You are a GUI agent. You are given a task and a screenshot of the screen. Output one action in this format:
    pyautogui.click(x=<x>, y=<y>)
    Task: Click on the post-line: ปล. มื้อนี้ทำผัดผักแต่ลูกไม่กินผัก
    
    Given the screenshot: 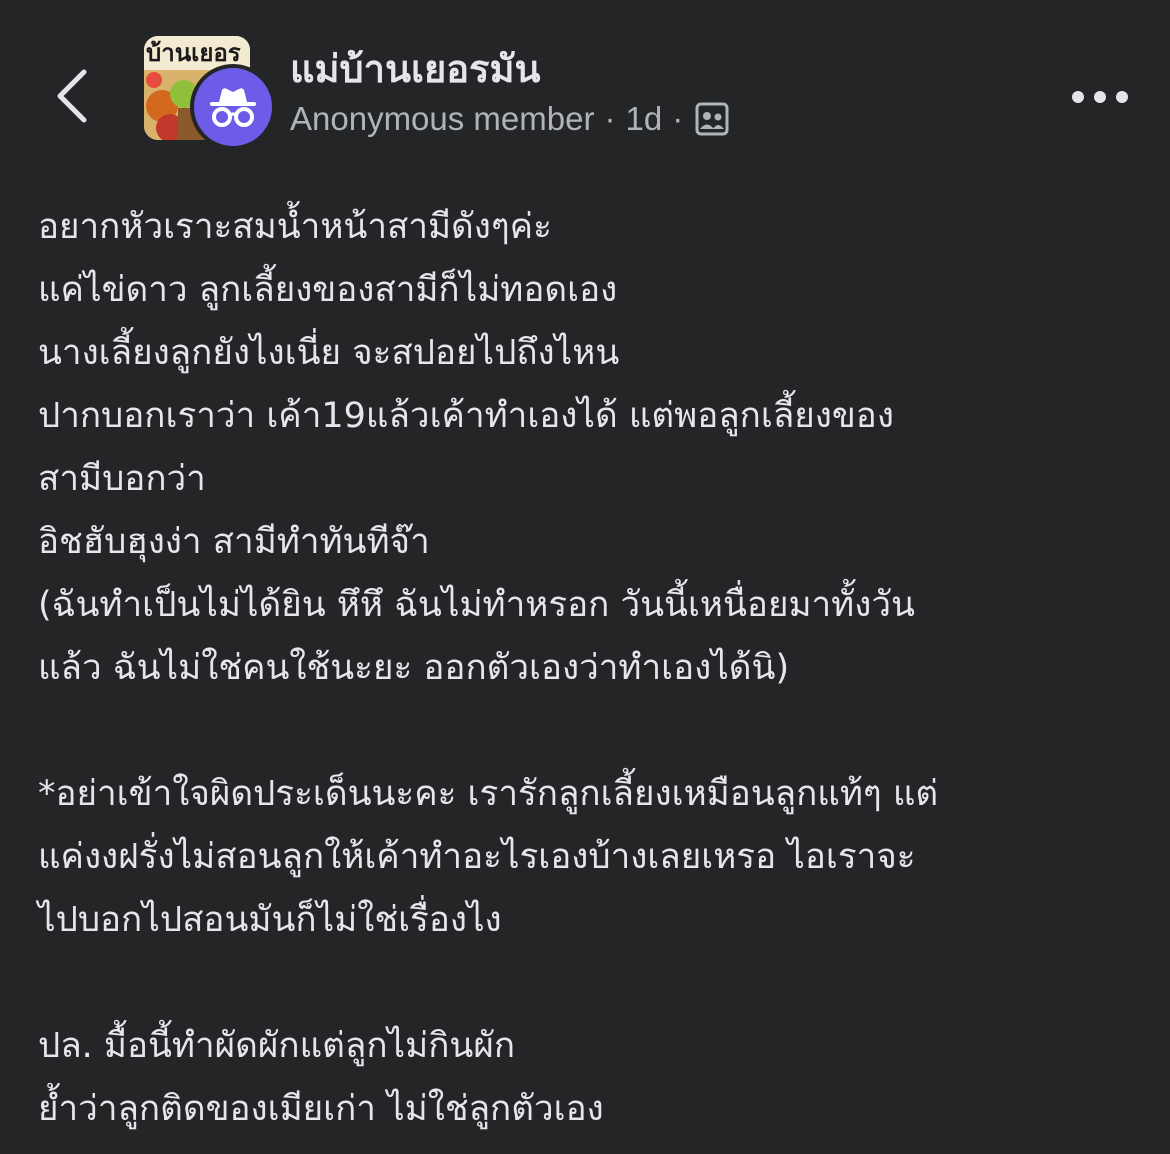 What is the action you would take?
    pyautogui.click(x=277, y=1046)
    